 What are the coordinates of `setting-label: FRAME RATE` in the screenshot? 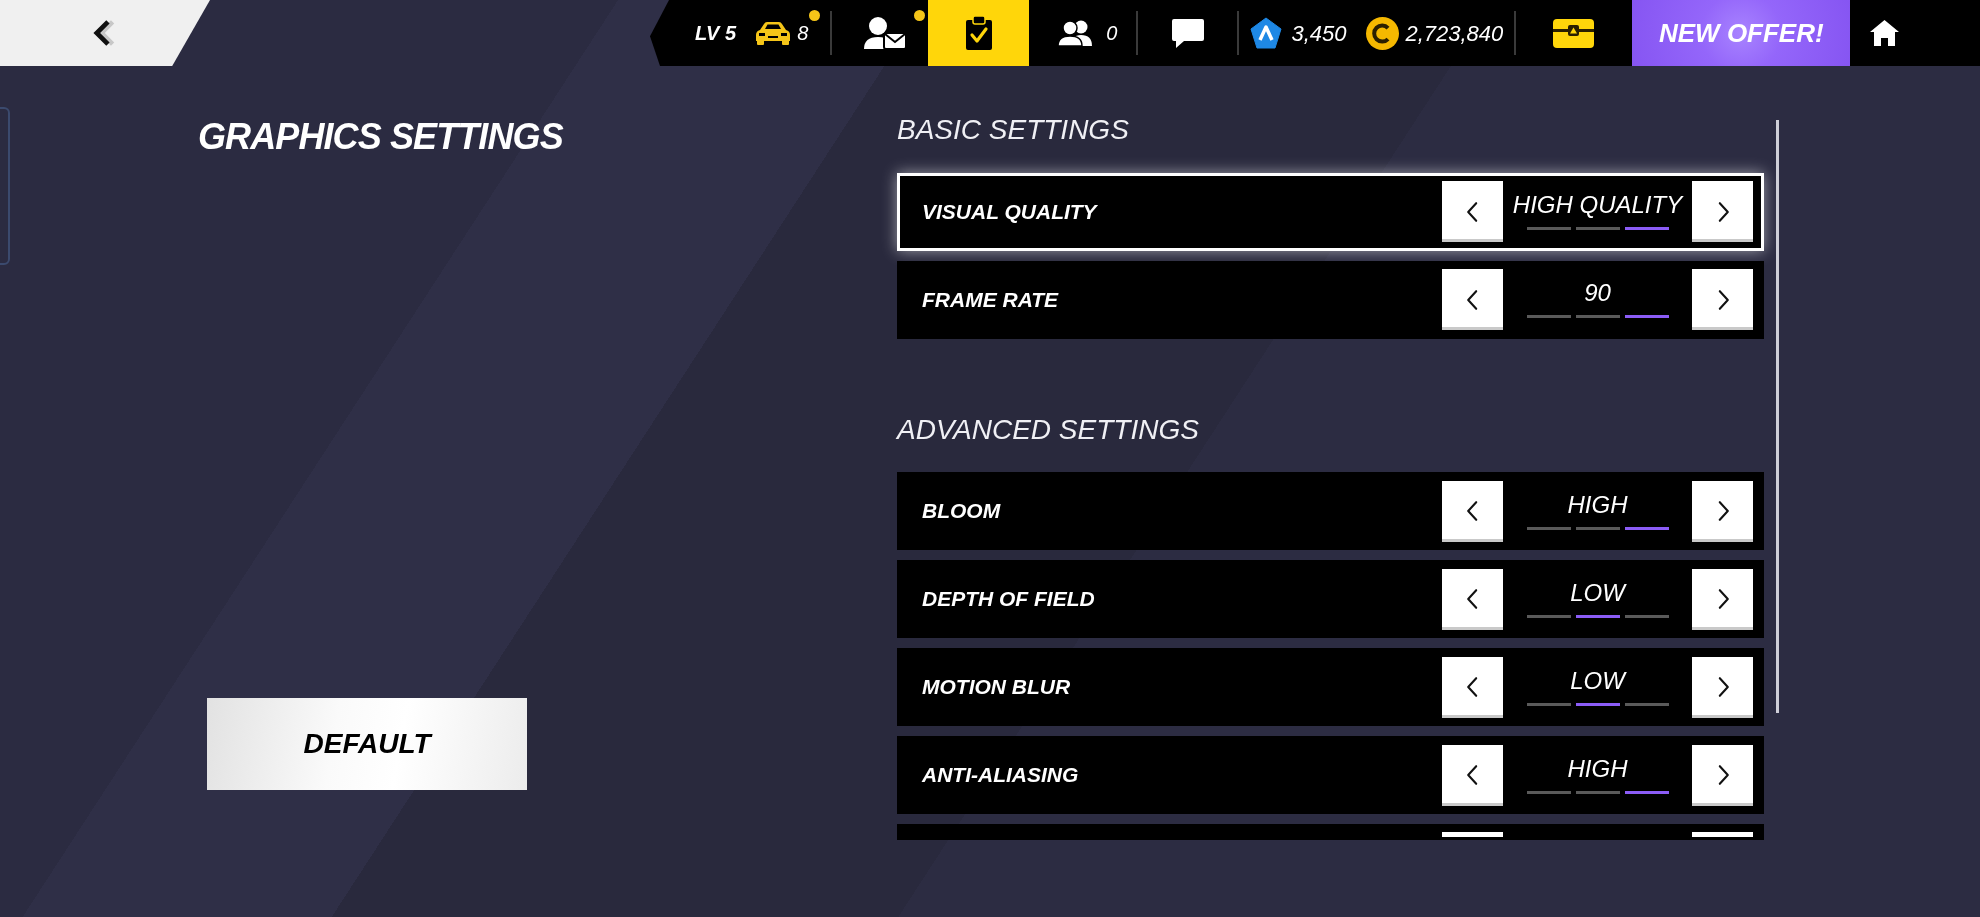 It's located at (991, 299).